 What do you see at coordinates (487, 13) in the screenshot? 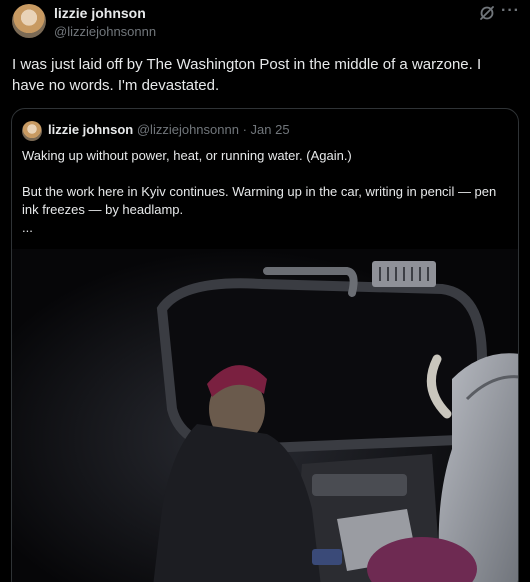
I see `grok-icon` at bounding box center [487, 13].